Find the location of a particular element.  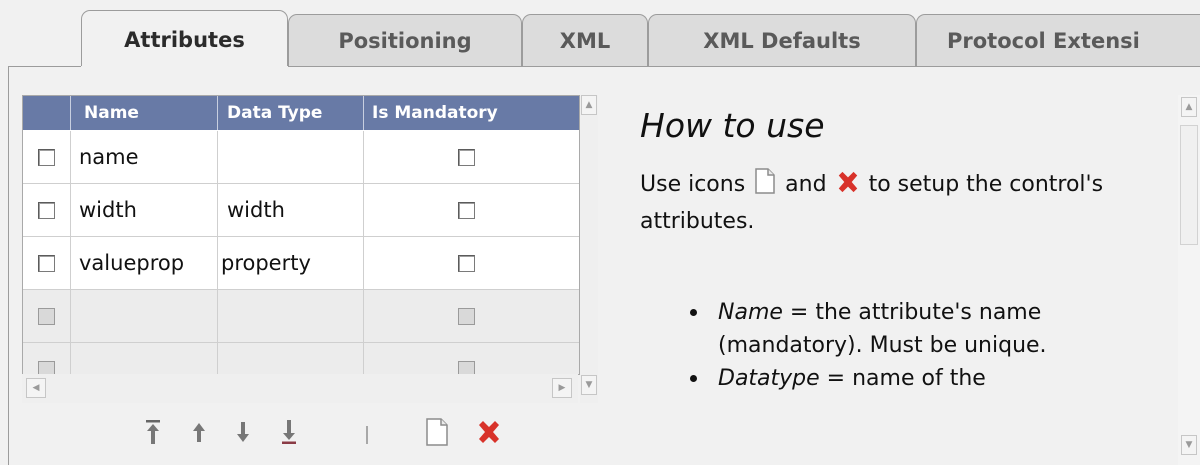

tab-label: XML Defaults is located at coordinates (782, 40).